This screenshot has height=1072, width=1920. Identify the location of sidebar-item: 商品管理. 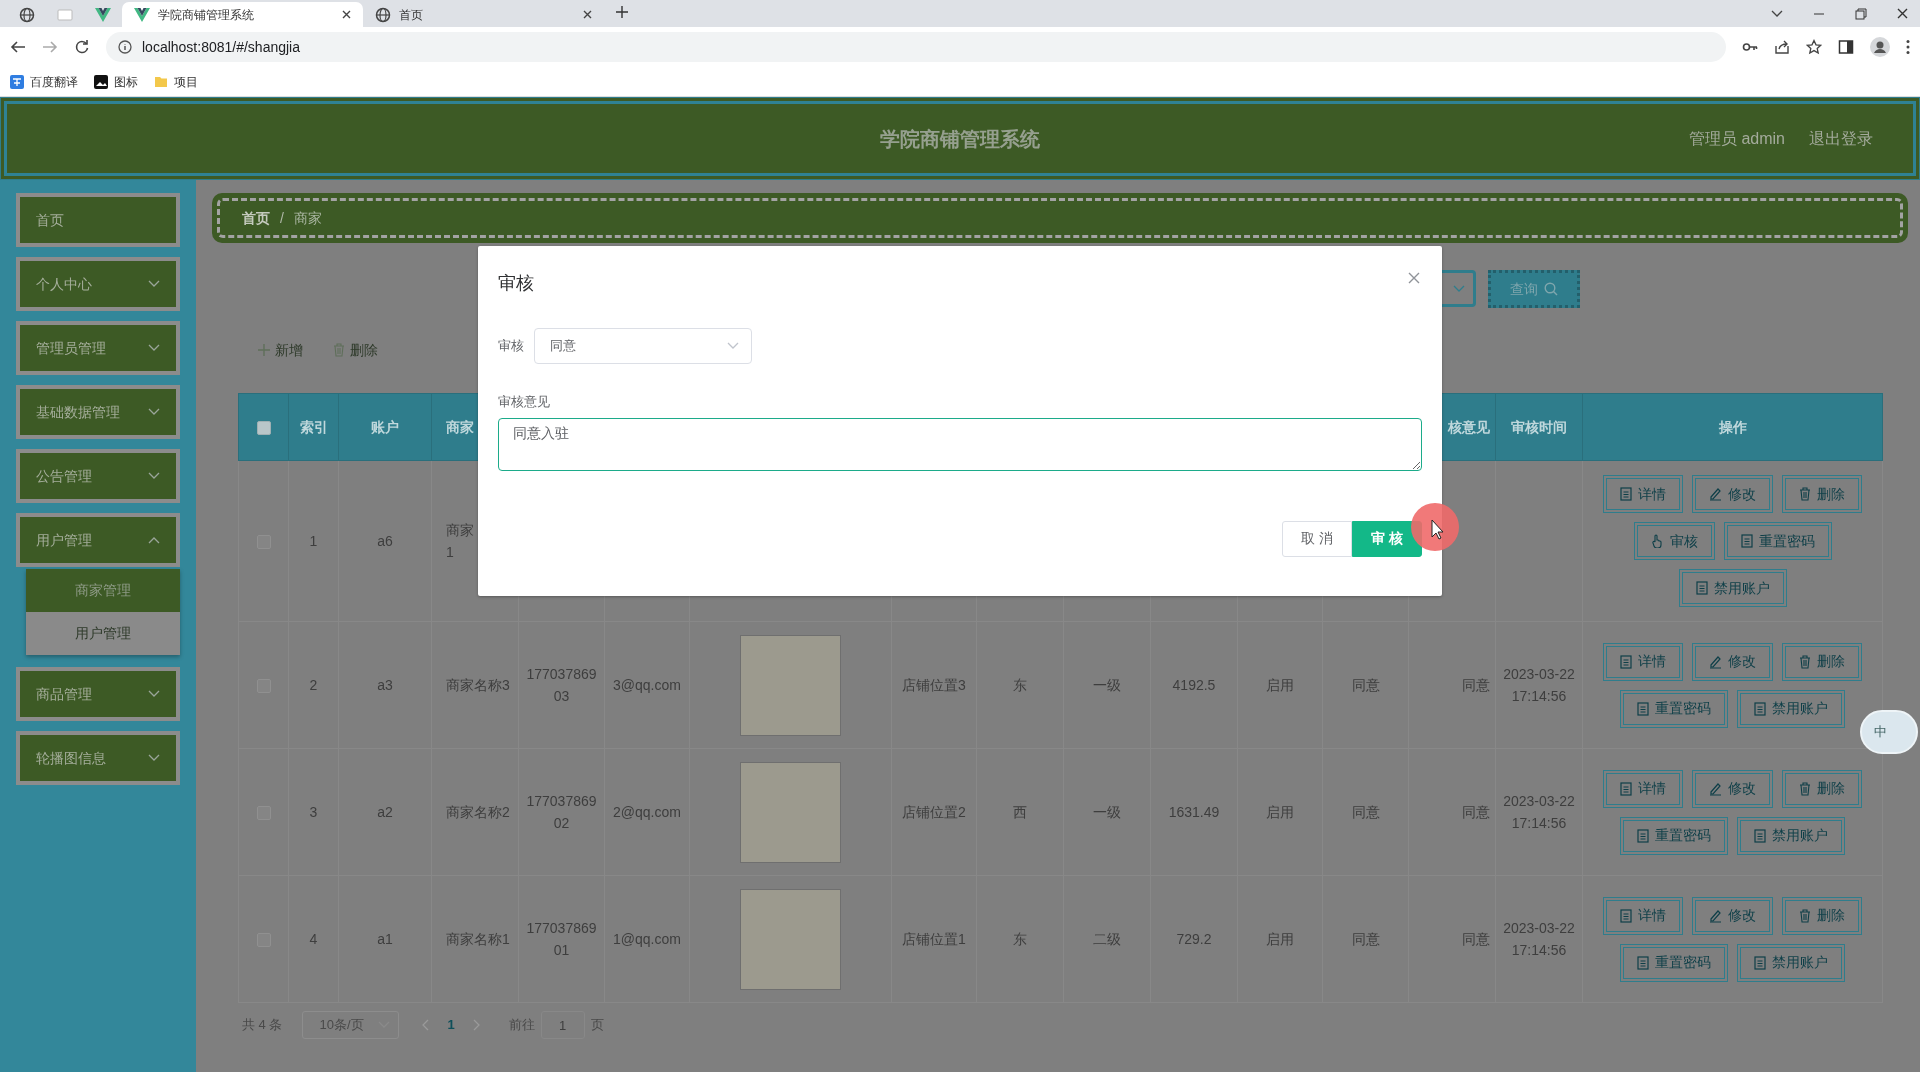
(98, 694).